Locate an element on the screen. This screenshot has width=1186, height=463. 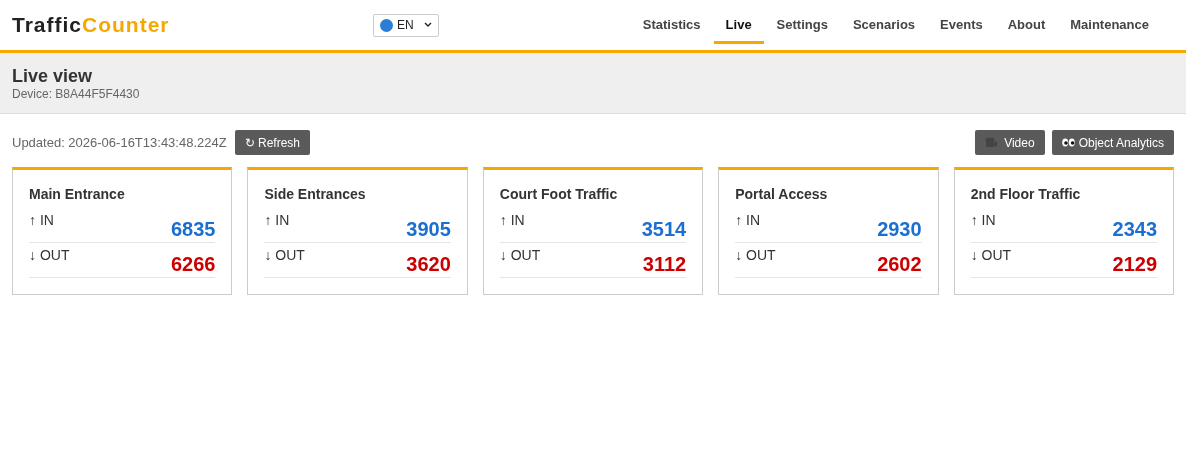
nav-tab: Statistics is located at coordinates (671, 25).